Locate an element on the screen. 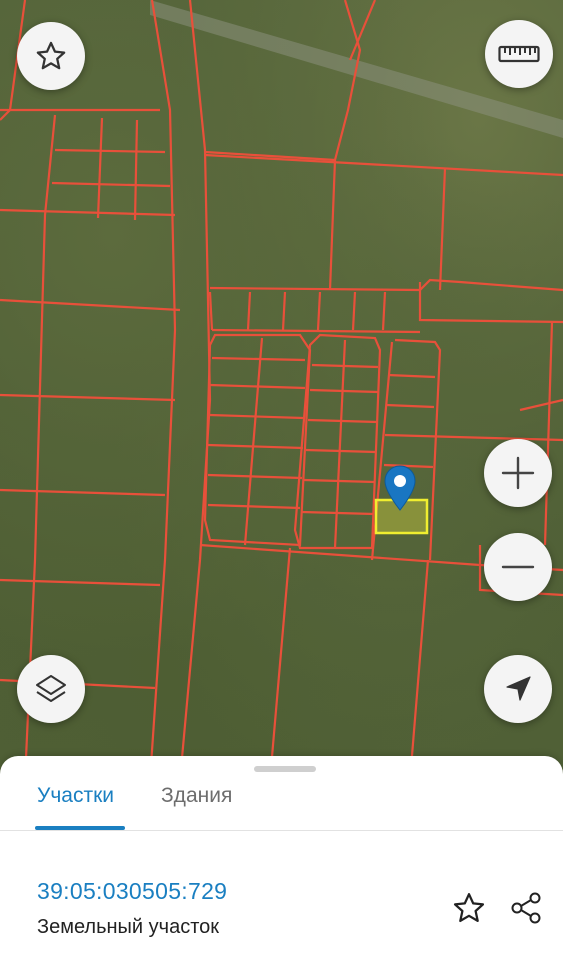 The height and width of the screenshot is (960, 563). layers-button is located at coordinates (51, 689).